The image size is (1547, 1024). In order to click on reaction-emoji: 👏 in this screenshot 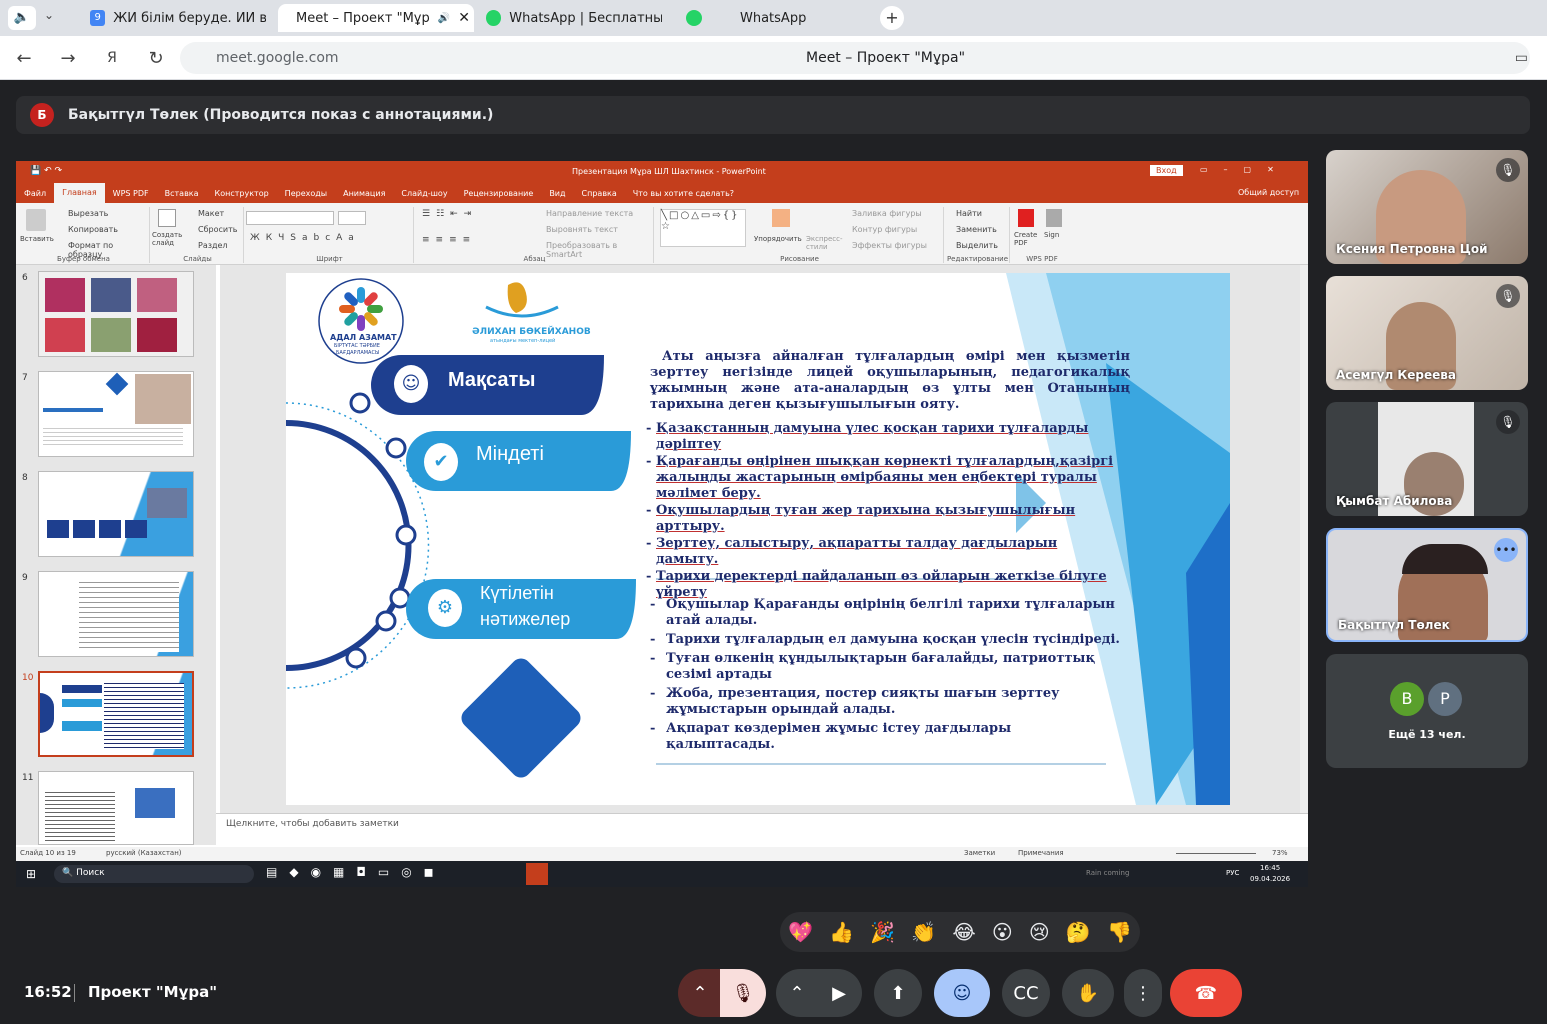, I will do `click(923, 932)`.